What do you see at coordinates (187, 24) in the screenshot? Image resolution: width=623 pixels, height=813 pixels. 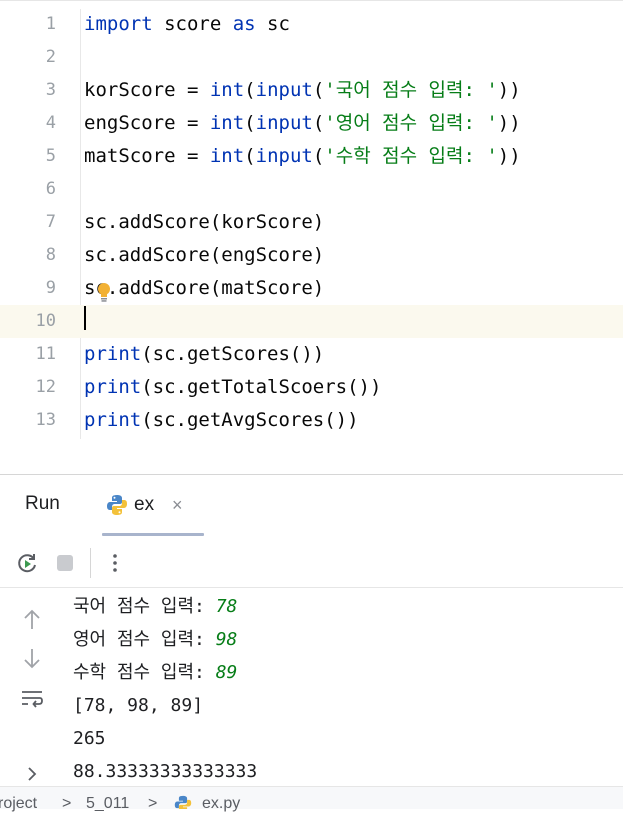 I see `code-text: import score as sc` at bounding box center [187, 24].